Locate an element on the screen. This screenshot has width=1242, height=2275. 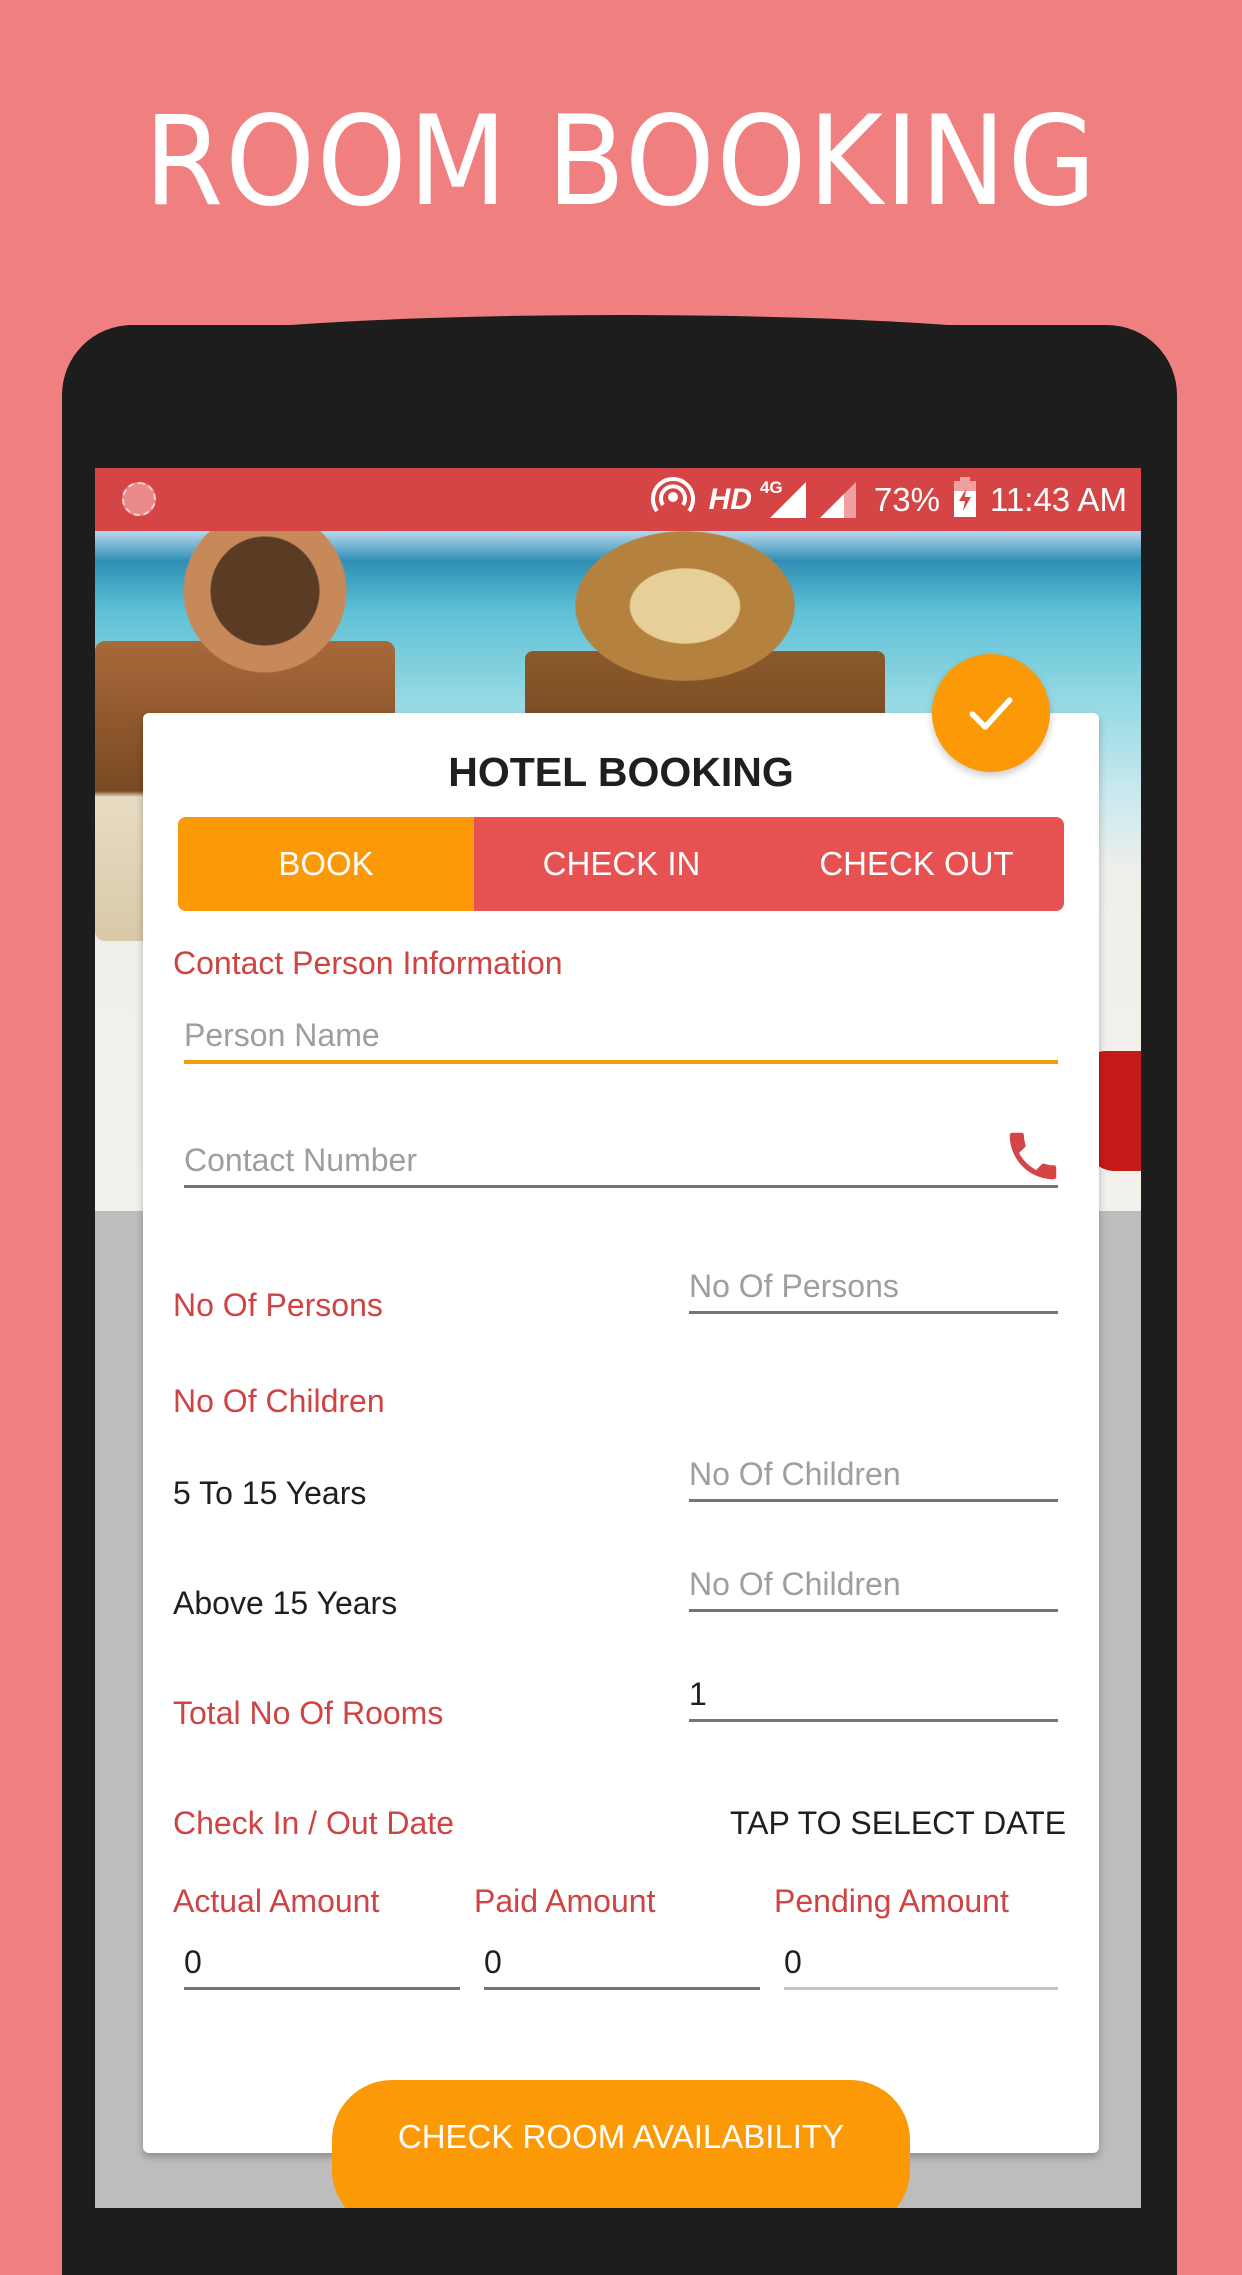
paid-amount-input: 0 is located at coordinates (622, 1963).